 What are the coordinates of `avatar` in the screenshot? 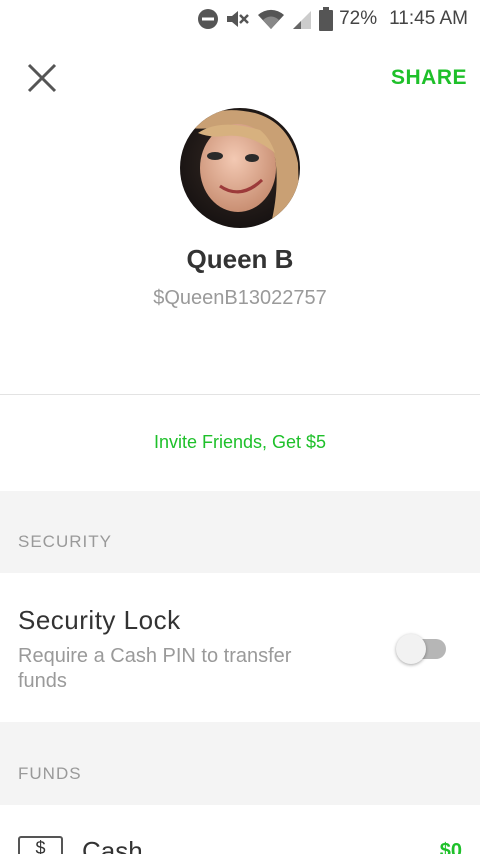 It's located at (240, 168).